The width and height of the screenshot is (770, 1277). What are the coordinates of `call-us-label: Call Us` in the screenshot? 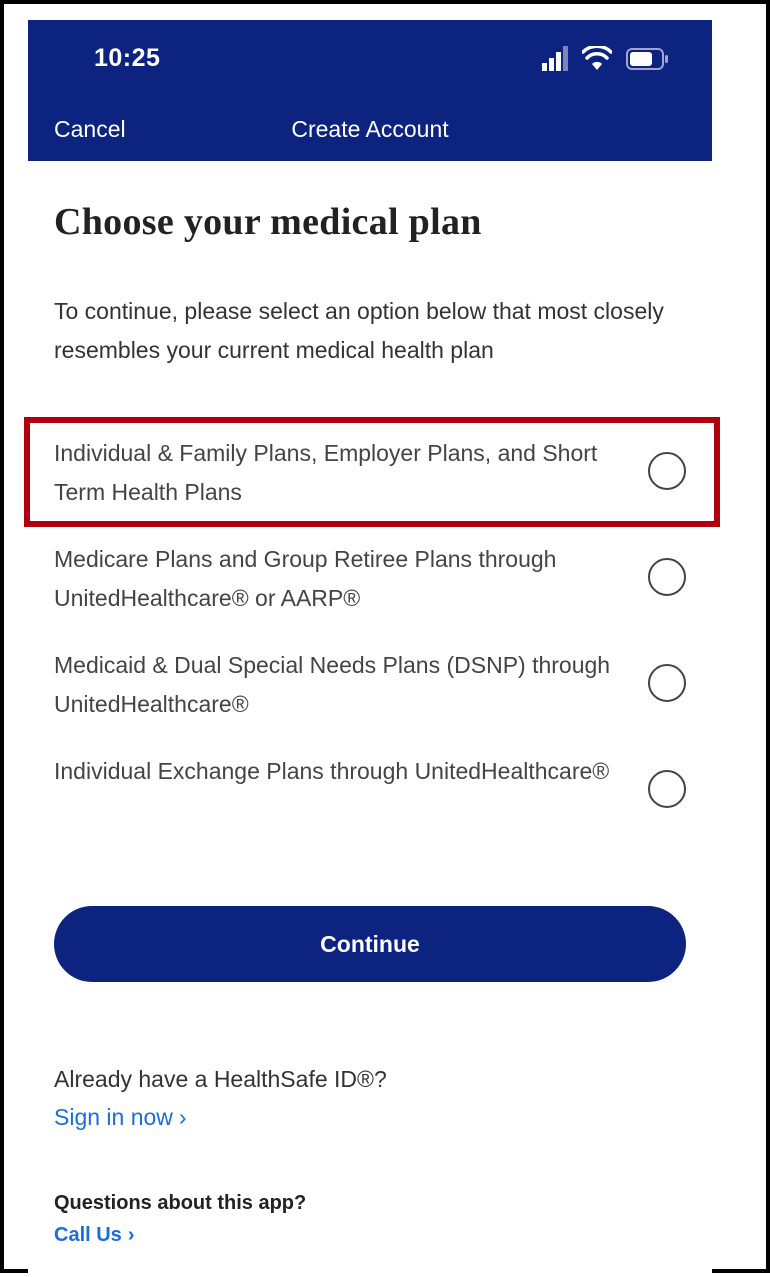 It's located at (88, 1235).